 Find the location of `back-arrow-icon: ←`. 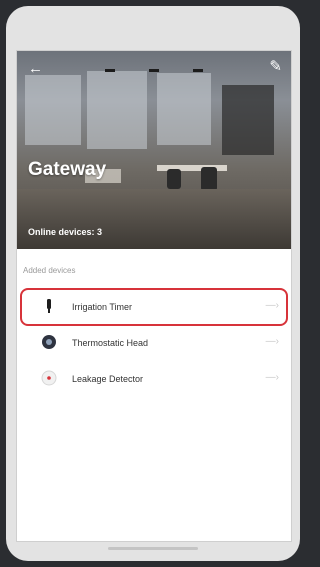

back-arrow-icon: ← is located at coordinates (35, 68).